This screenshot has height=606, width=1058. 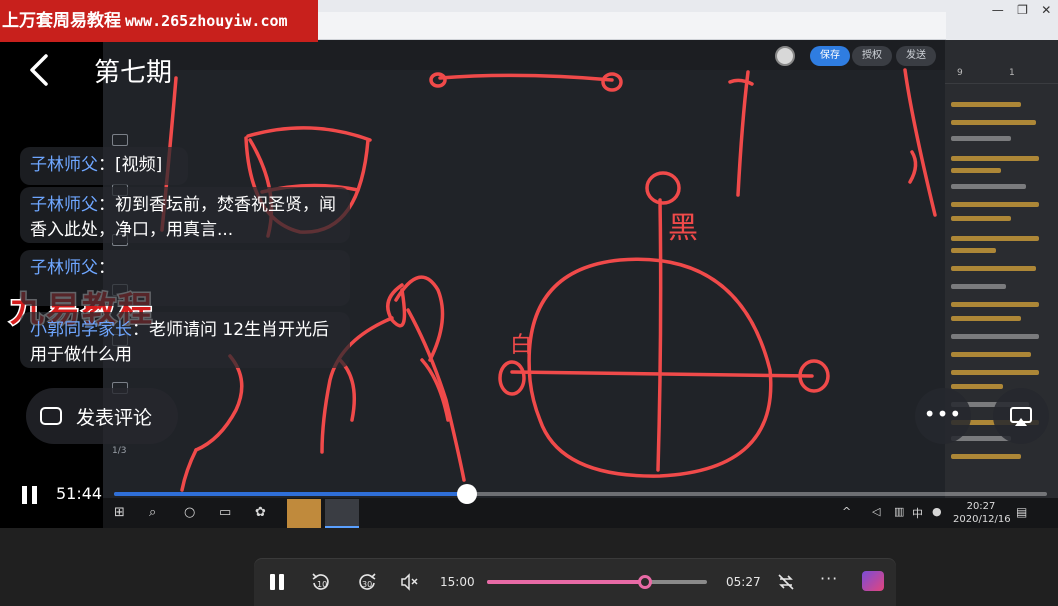 What do you see at coordinates (937, 511) in the screenshot?
I see `tray-app-icon: ●` at bounding box center [937, 511].